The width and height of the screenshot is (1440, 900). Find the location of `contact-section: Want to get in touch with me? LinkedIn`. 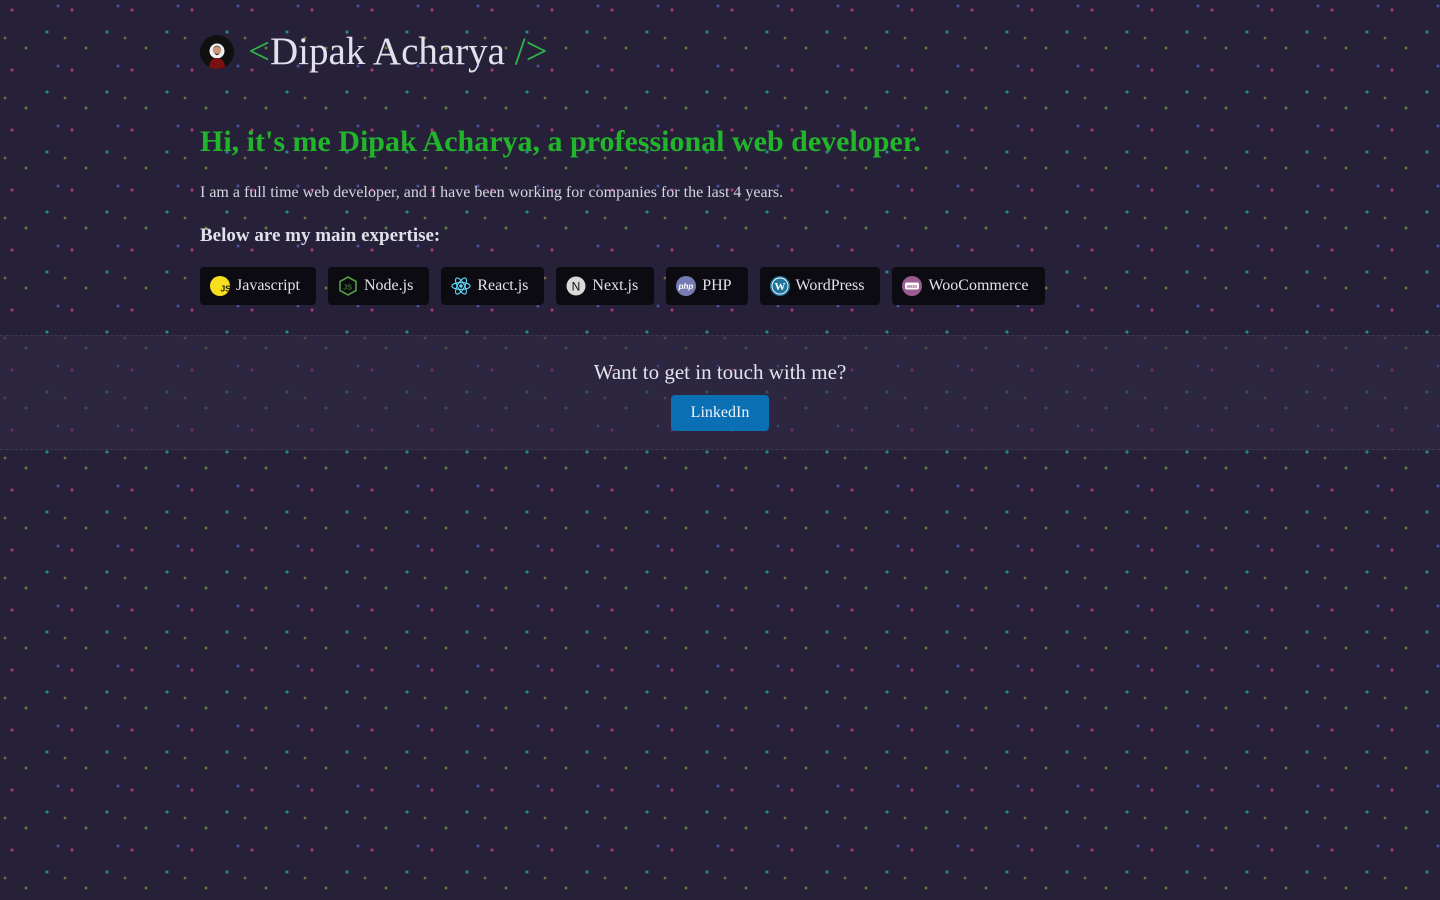

contact-section: Want to get in touch with me? LinkedIn is located at coordinates (720, 392).